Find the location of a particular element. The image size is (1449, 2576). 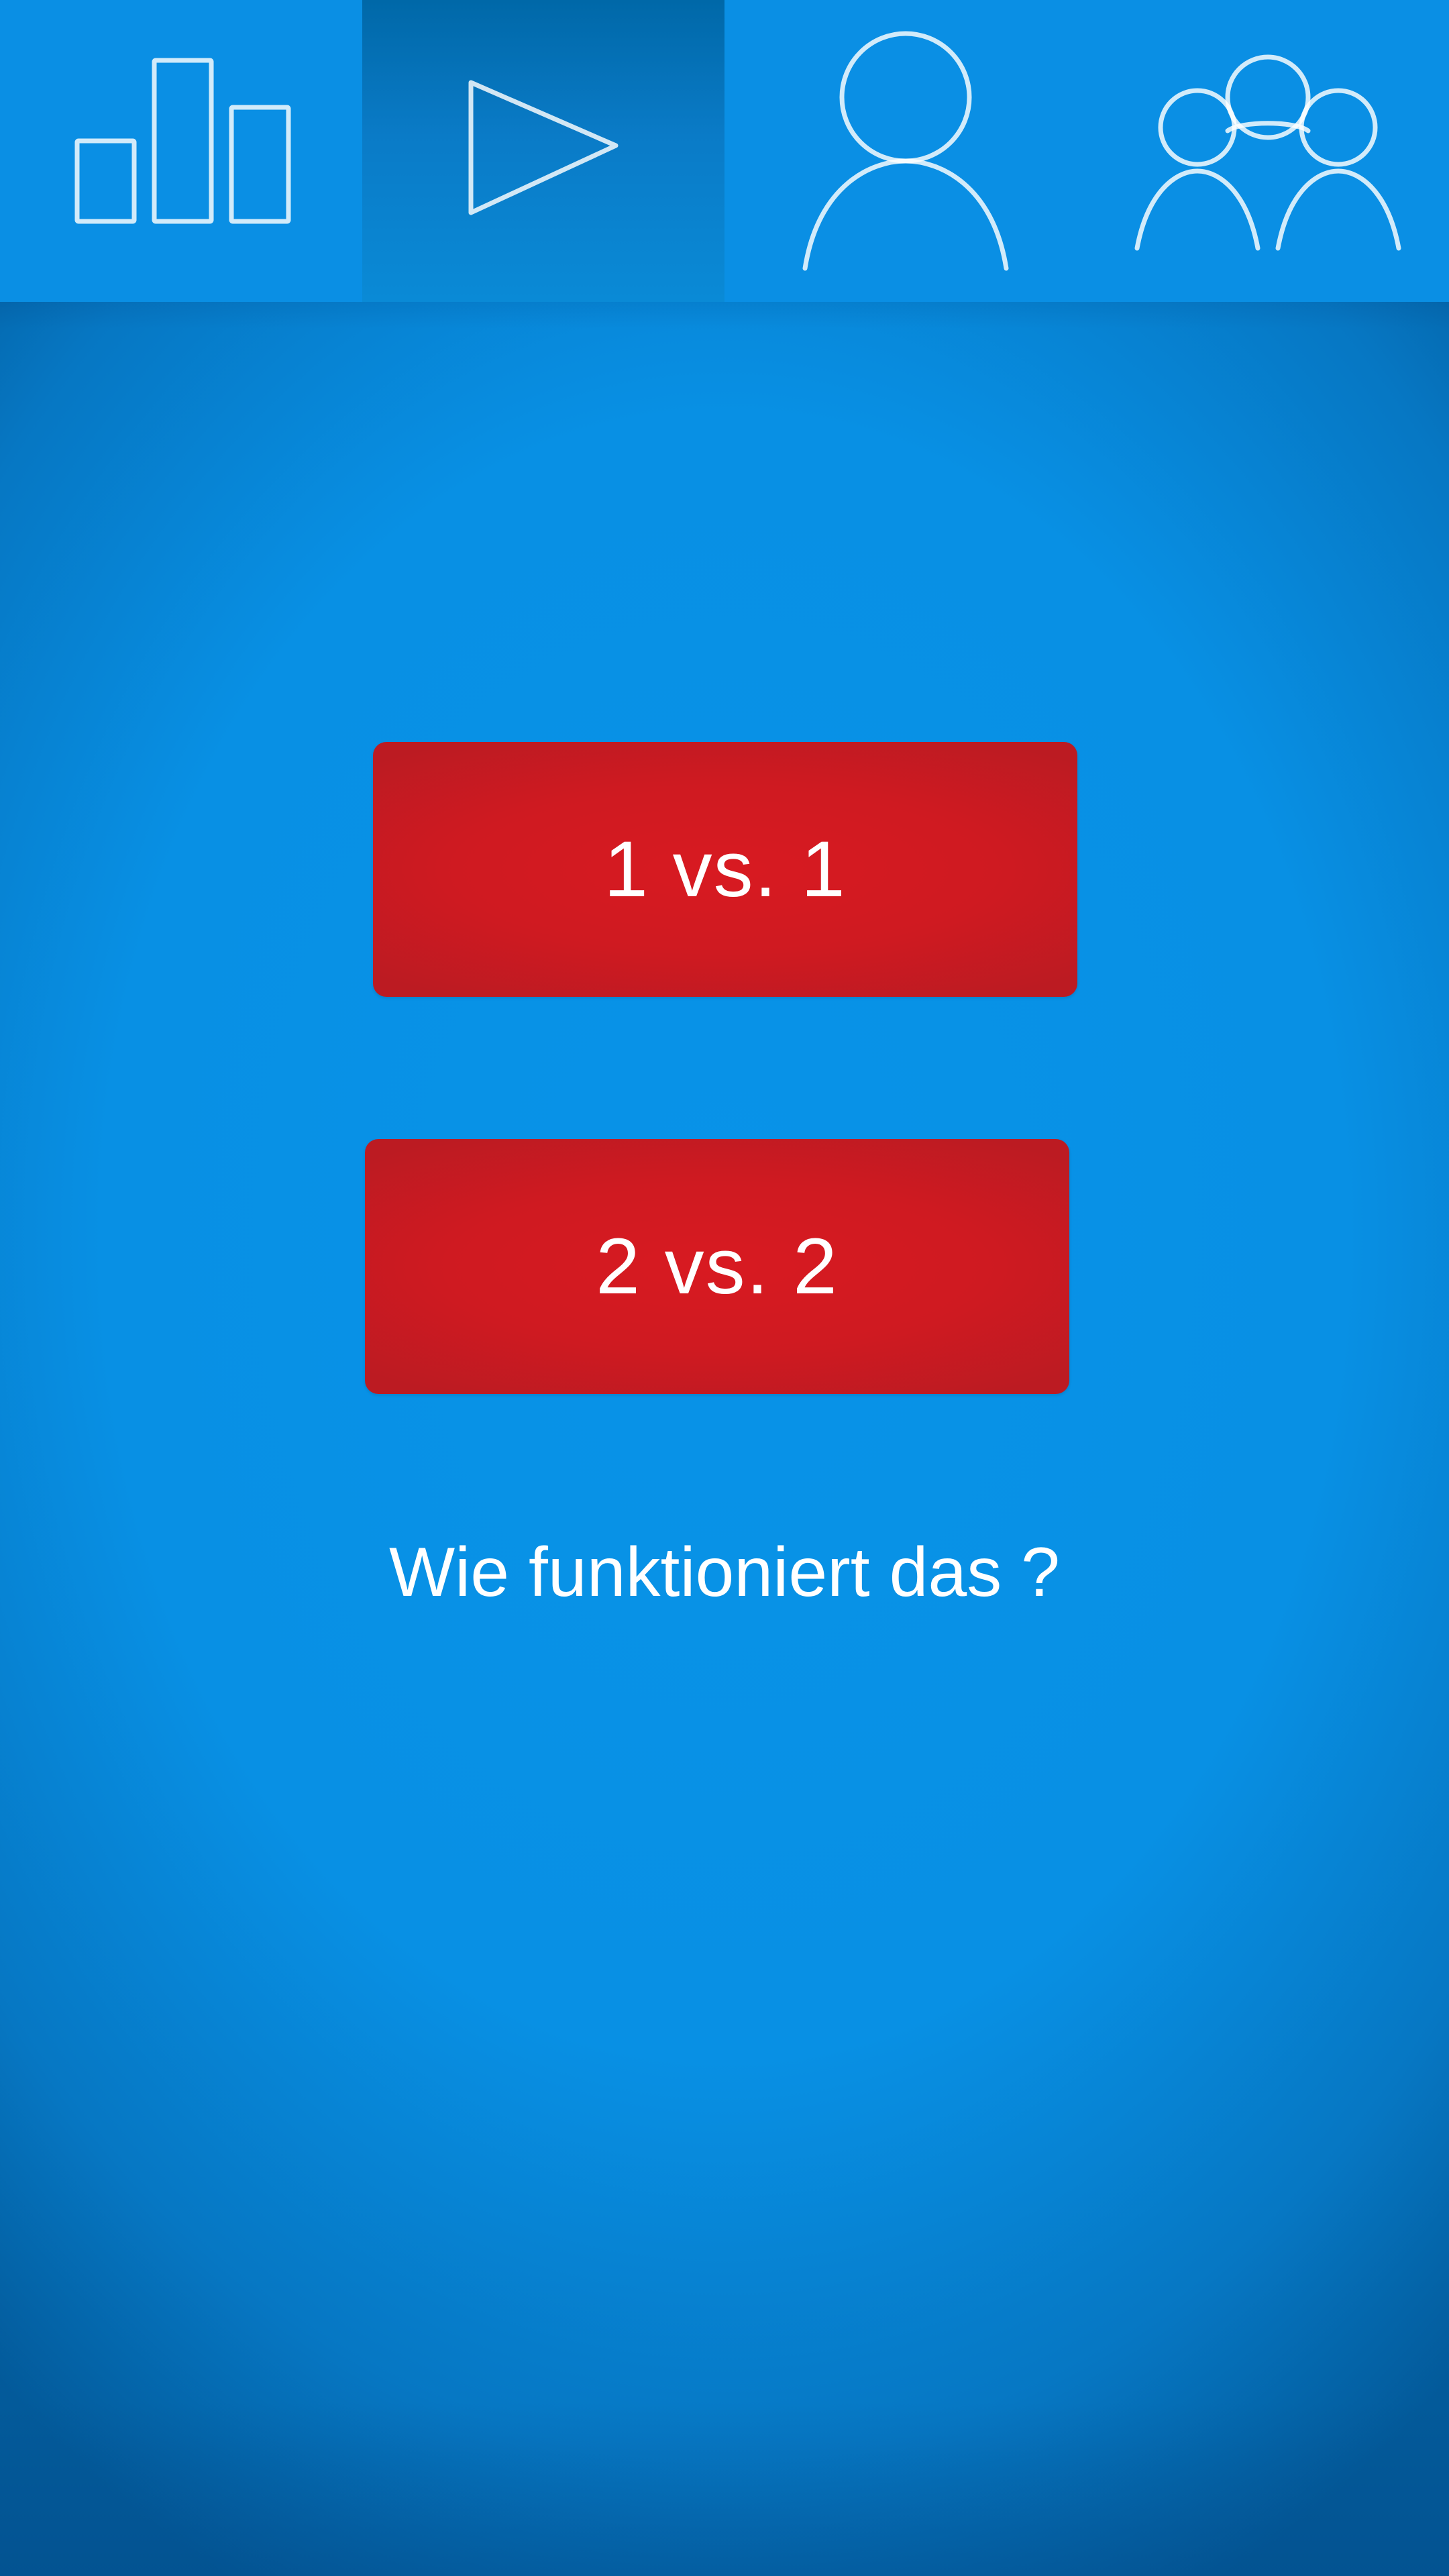

one-vs-one-button: 1 vs. 1 is located at coordinates (725, 869).